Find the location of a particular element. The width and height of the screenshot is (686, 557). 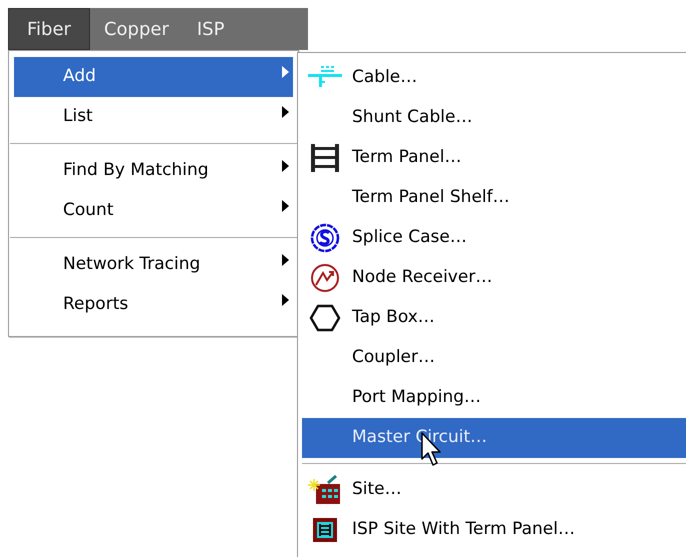

menu-item: List is located at coordinates (153, 117).